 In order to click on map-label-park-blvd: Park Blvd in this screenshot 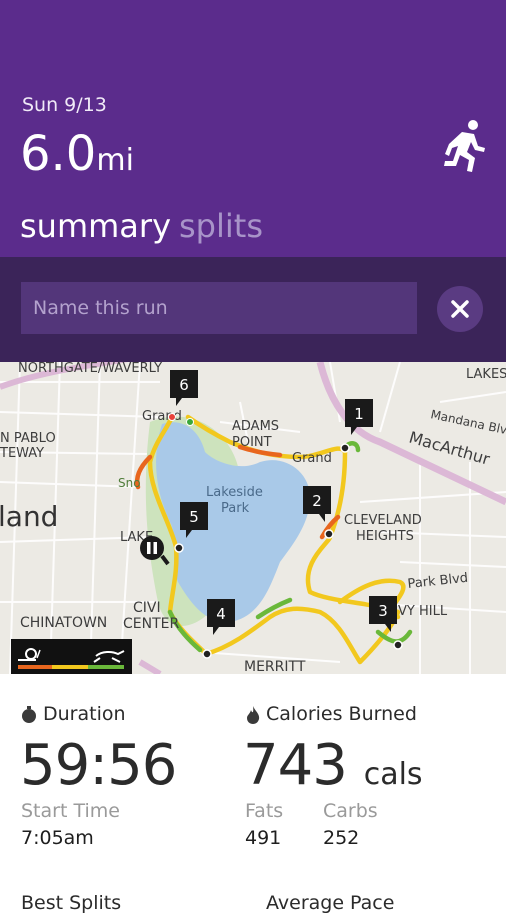, I will do `click(438, 581)`.